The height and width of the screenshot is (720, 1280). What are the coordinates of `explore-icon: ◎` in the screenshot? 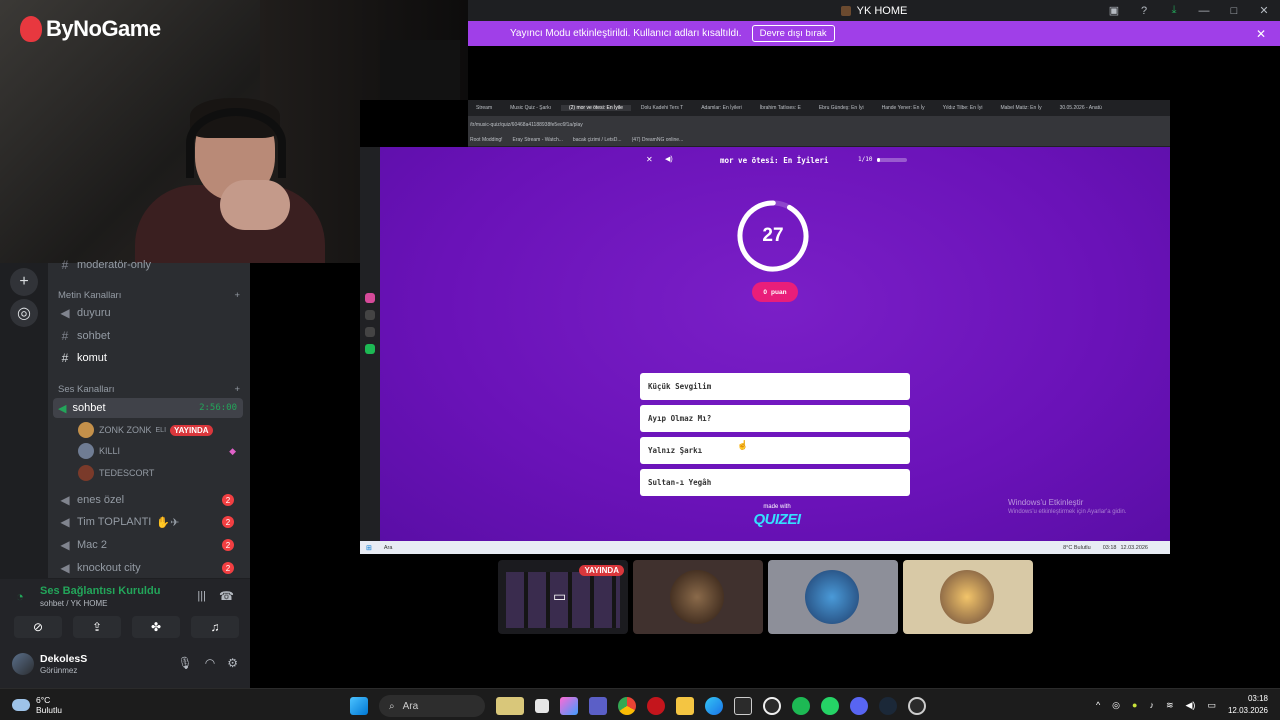 It's located at (24, 313).